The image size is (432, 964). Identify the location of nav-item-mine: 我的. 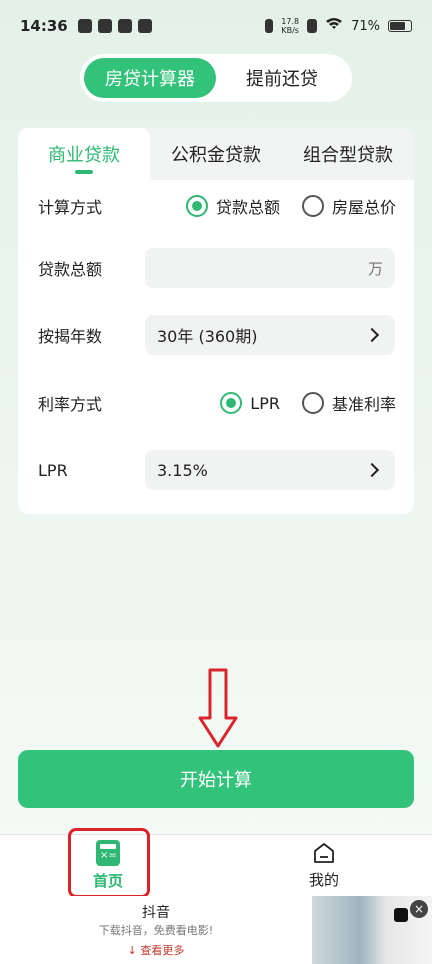
(324, 865).